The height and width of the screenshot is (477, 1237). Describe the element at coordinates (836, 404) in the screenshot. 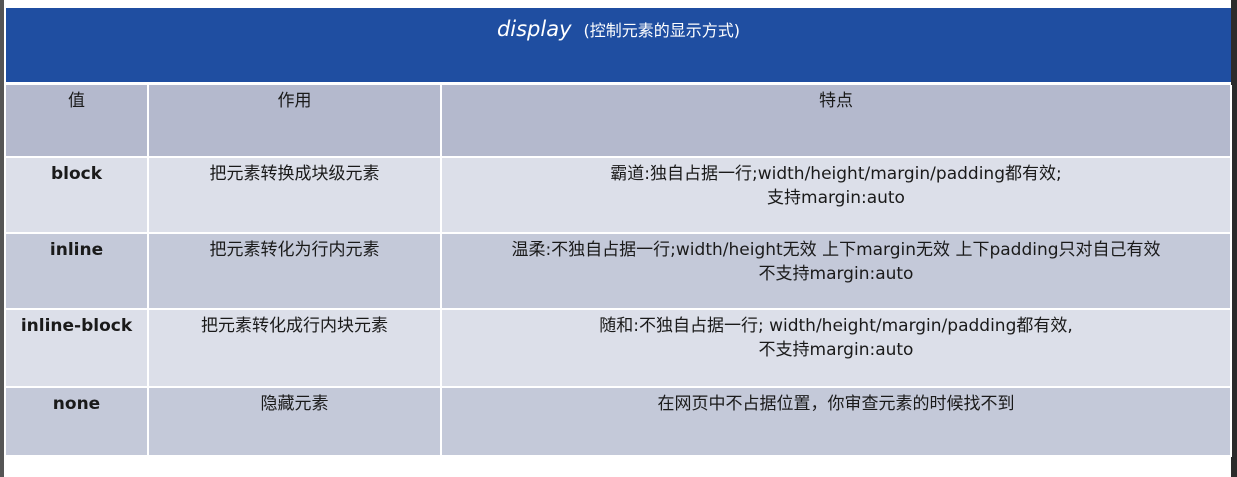

I see `feature-line: 在网页中不占据位置，你审查元素的时候找不到` at that location.